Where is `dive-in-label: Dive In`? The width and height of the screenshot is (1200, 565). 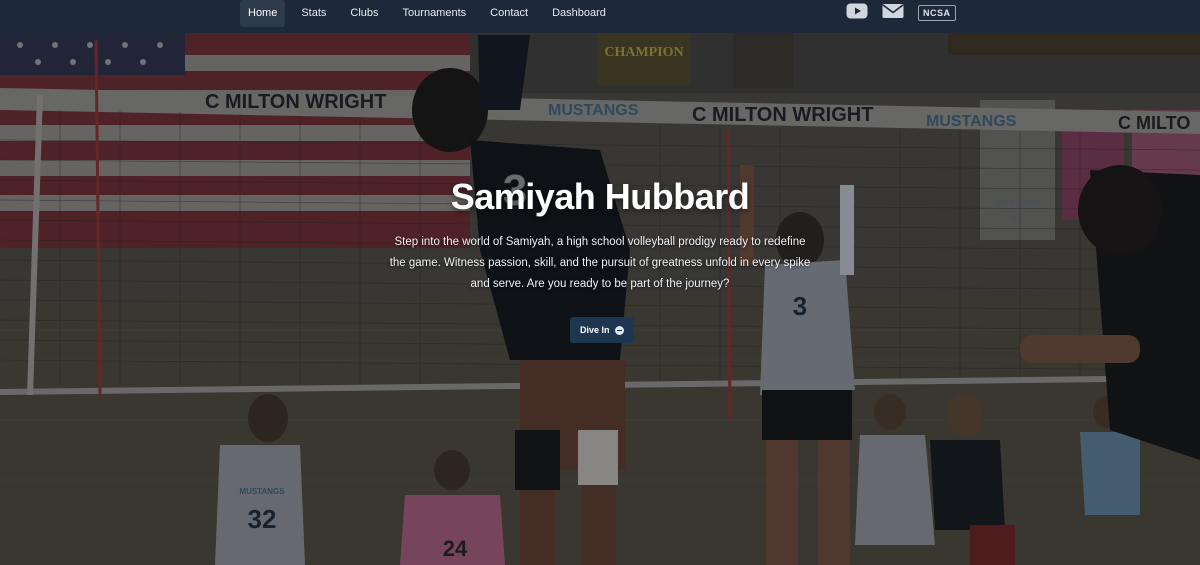
dive-in-label: Dive In is located at coordinates (595, 330).